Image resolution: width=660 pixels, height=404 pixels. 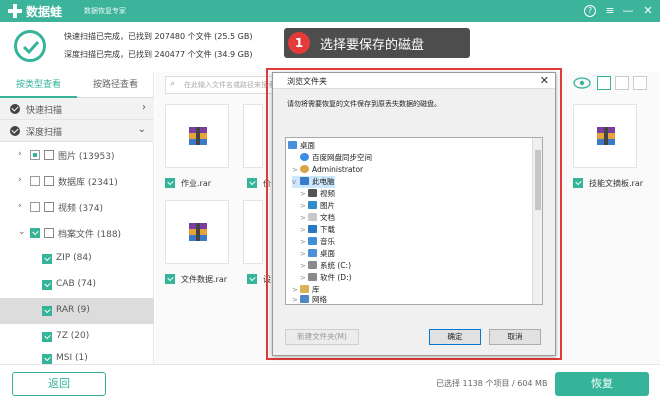 I want to click on drive-icon, so click(x=312, y=265).